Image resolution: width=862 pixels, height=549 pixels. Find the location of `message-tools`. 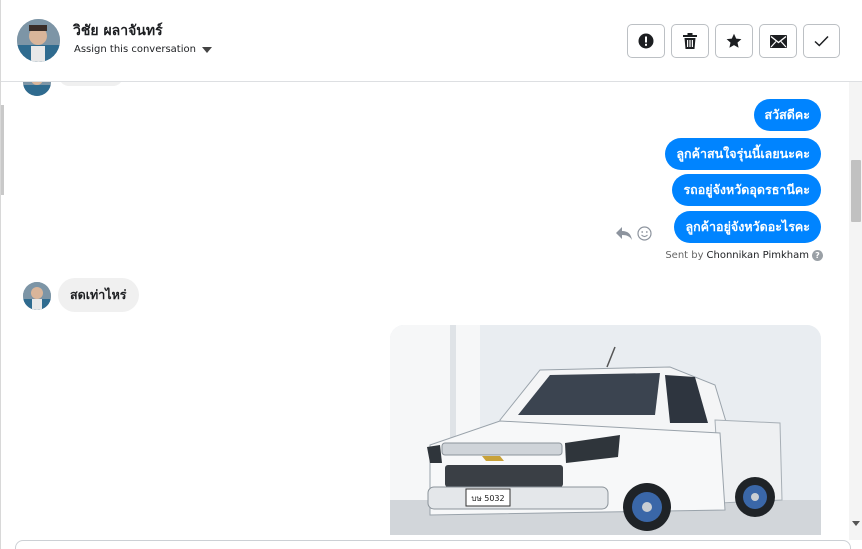

message-tools is located at coordinates (633, 233).